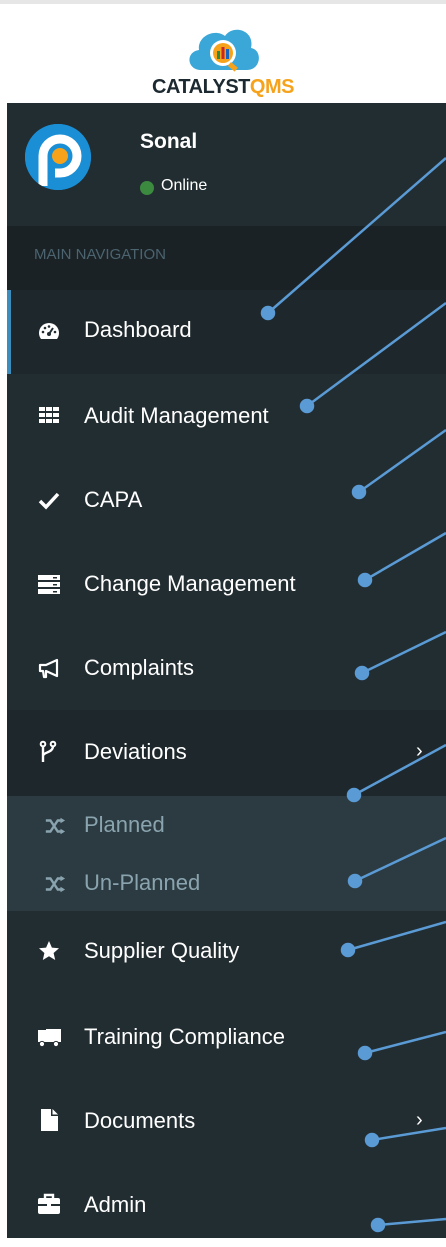  Describe the element at coordinates (226, 884) in the screenshot. I see `submenu-item-un-planned: Un-Planned` at that location.